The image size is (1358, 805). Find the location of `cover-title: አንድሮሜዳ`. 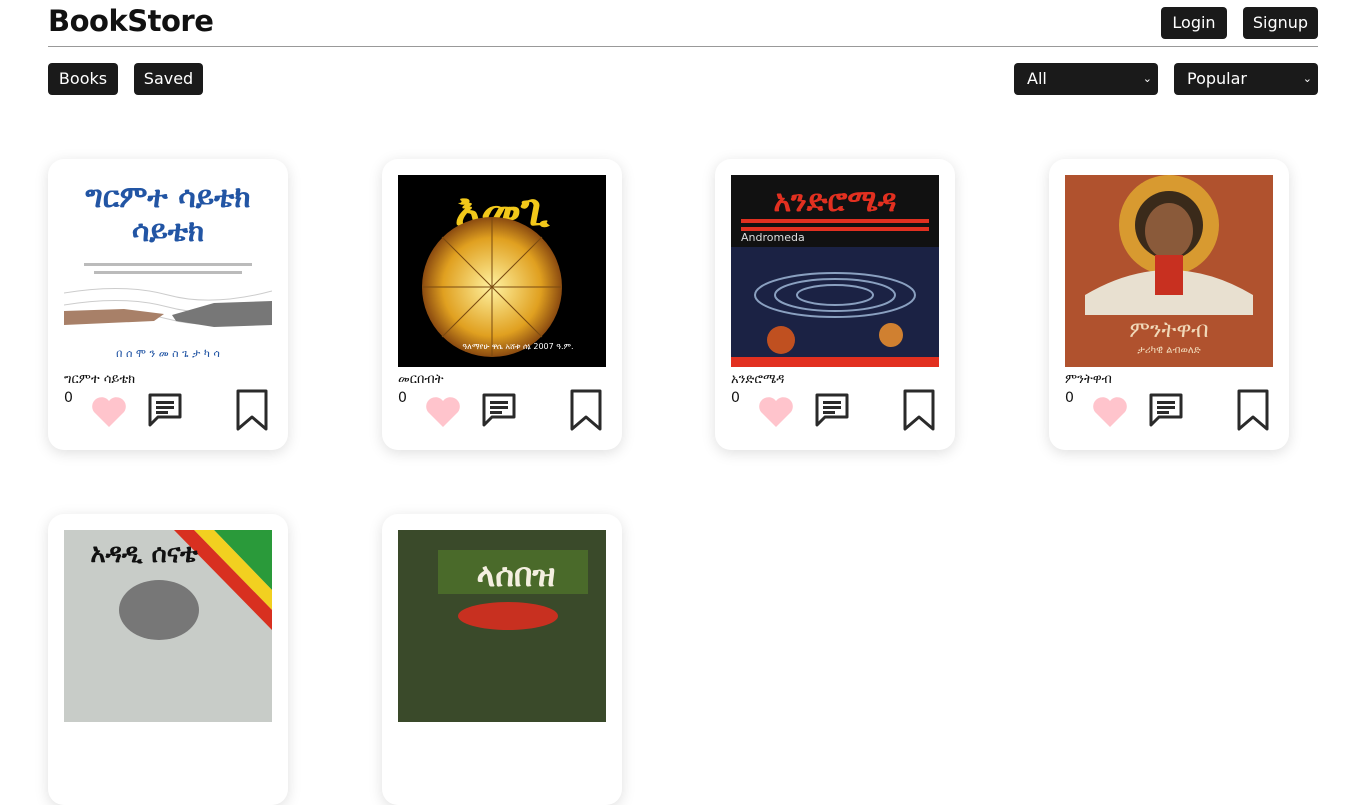

cover-title: አንድሮሜዳ is located at coordinates (834, 201).